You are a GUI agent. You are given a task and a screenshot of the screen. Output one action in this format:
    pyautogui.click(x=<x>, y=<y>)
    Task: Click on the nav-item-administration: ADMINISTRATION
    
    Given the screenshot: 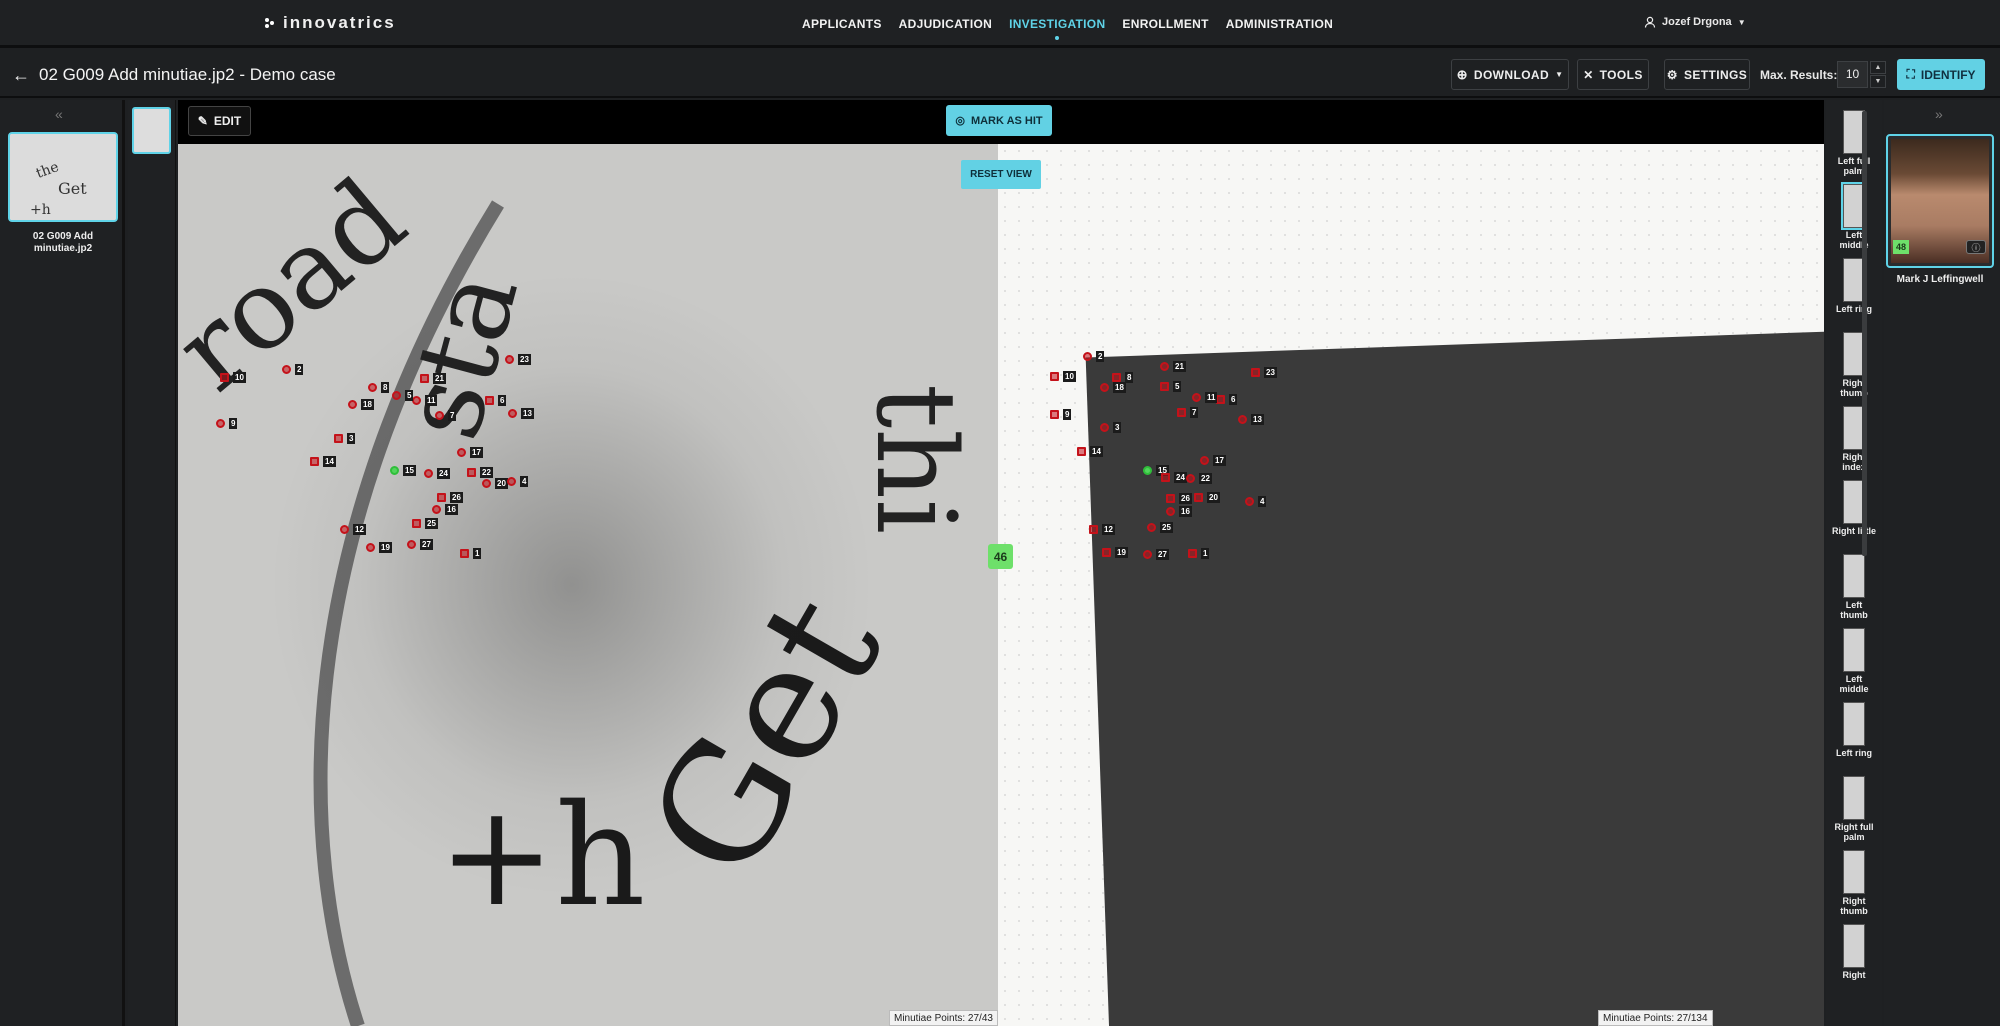 What is the action you would take?
    pyautogui.click(x=1279, y=24)
    